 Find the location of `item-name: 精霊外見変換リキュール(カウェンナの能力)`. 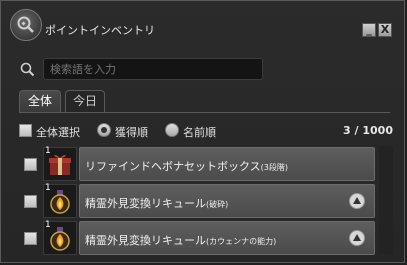

item-name: 精霊外見変換リキュール(カウェンナの能力) is located at coordinates (181, 240).